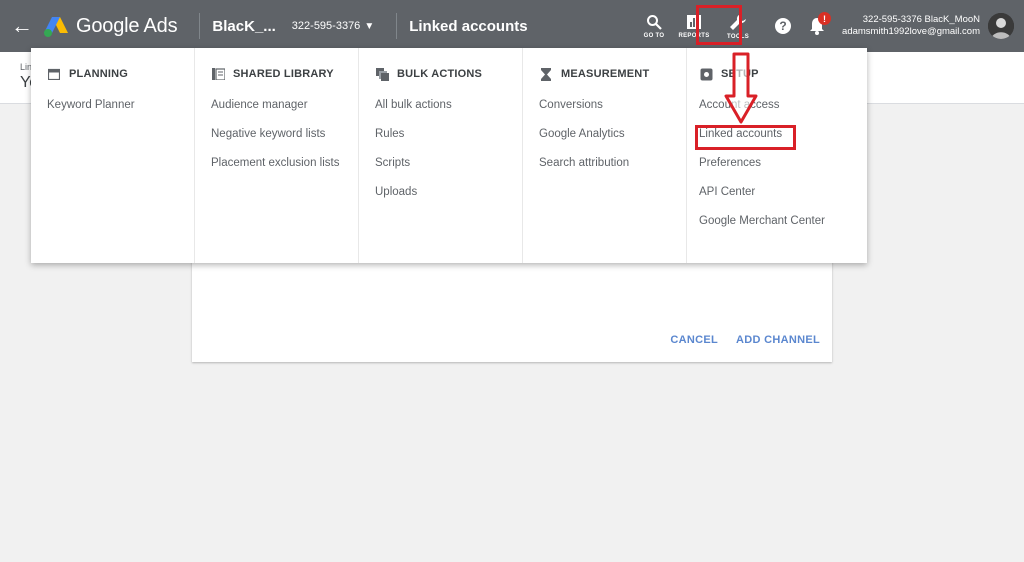 The image size is (1024, 562). What do you see at coordinates (911, 31) in the screenshot?
I see `user-email: adamsmith1992love@gmail.com` at bounding box center [911, 31].